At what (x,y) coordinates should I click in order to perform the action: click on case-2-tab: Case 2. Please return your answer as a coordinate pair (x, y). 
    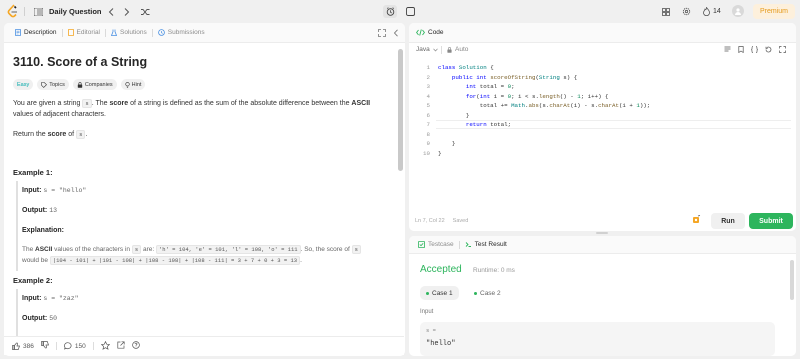
    Looking at the image, I should click on (487, 293).